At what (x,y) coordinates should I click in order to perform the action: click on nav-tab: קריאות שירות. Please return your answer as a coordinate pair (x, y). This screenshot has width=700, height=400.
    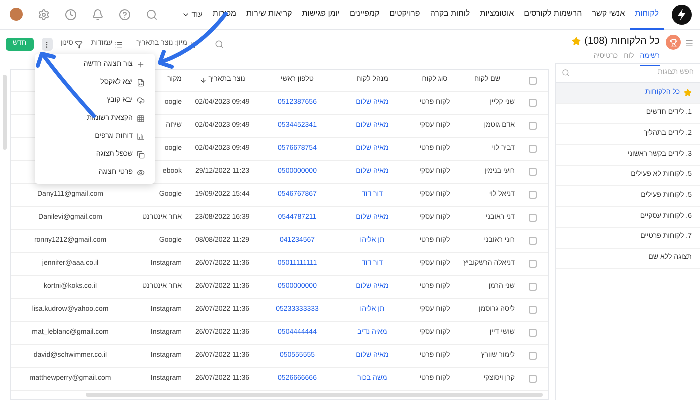
    Looking at the image, I should click on (270, 15).